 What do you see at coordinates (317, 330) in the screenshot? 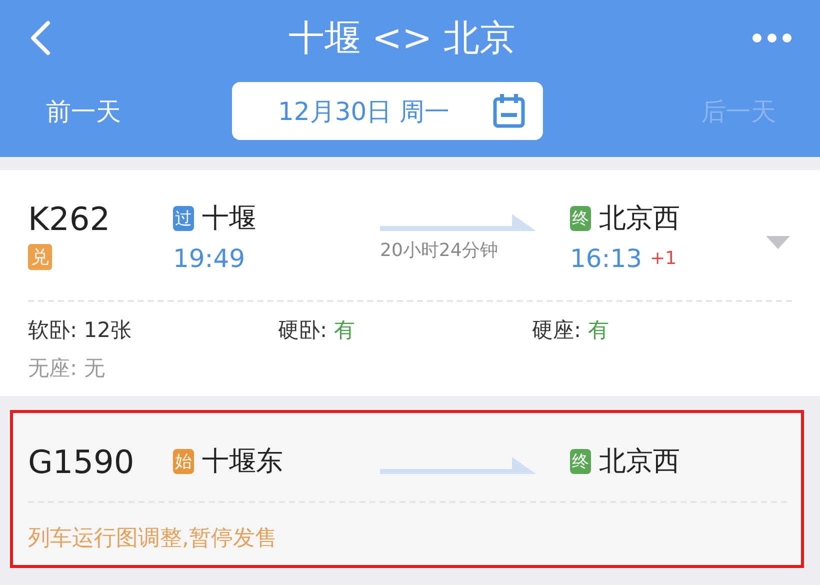
I see `seat-availability: 硬卧: 有` at bounding box center [317, 330].